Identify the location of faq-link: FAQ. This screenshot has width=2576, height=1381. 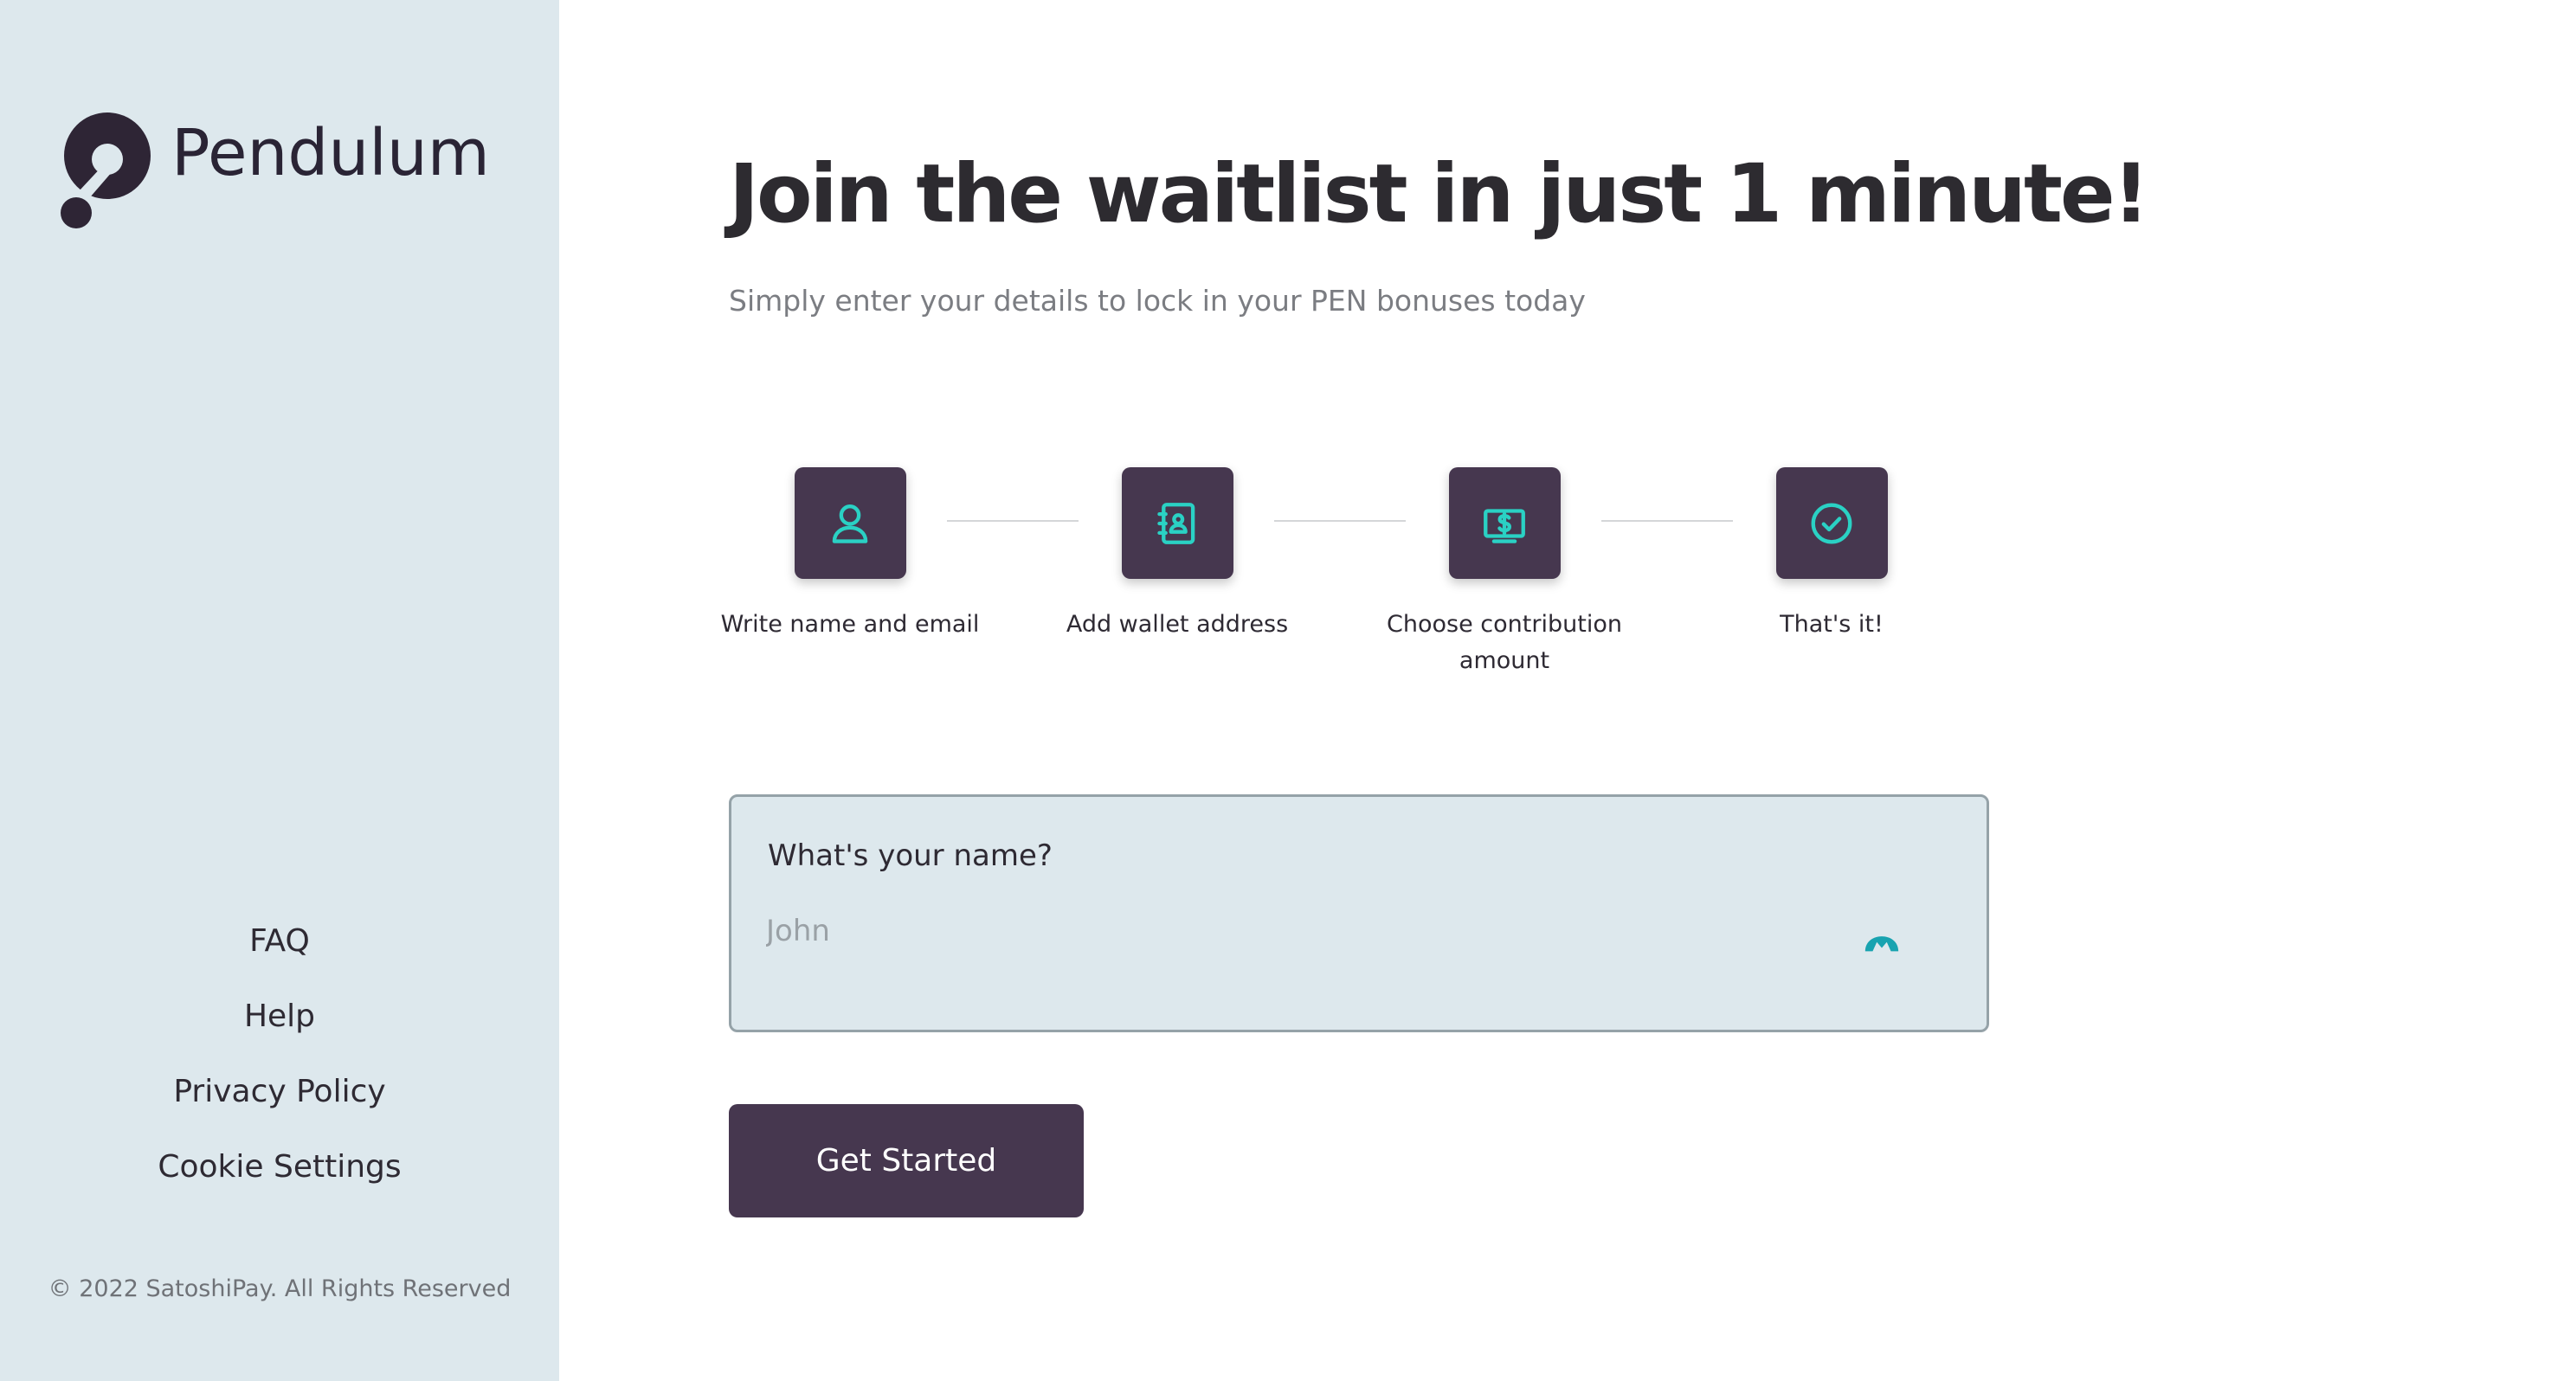
(279, 946).